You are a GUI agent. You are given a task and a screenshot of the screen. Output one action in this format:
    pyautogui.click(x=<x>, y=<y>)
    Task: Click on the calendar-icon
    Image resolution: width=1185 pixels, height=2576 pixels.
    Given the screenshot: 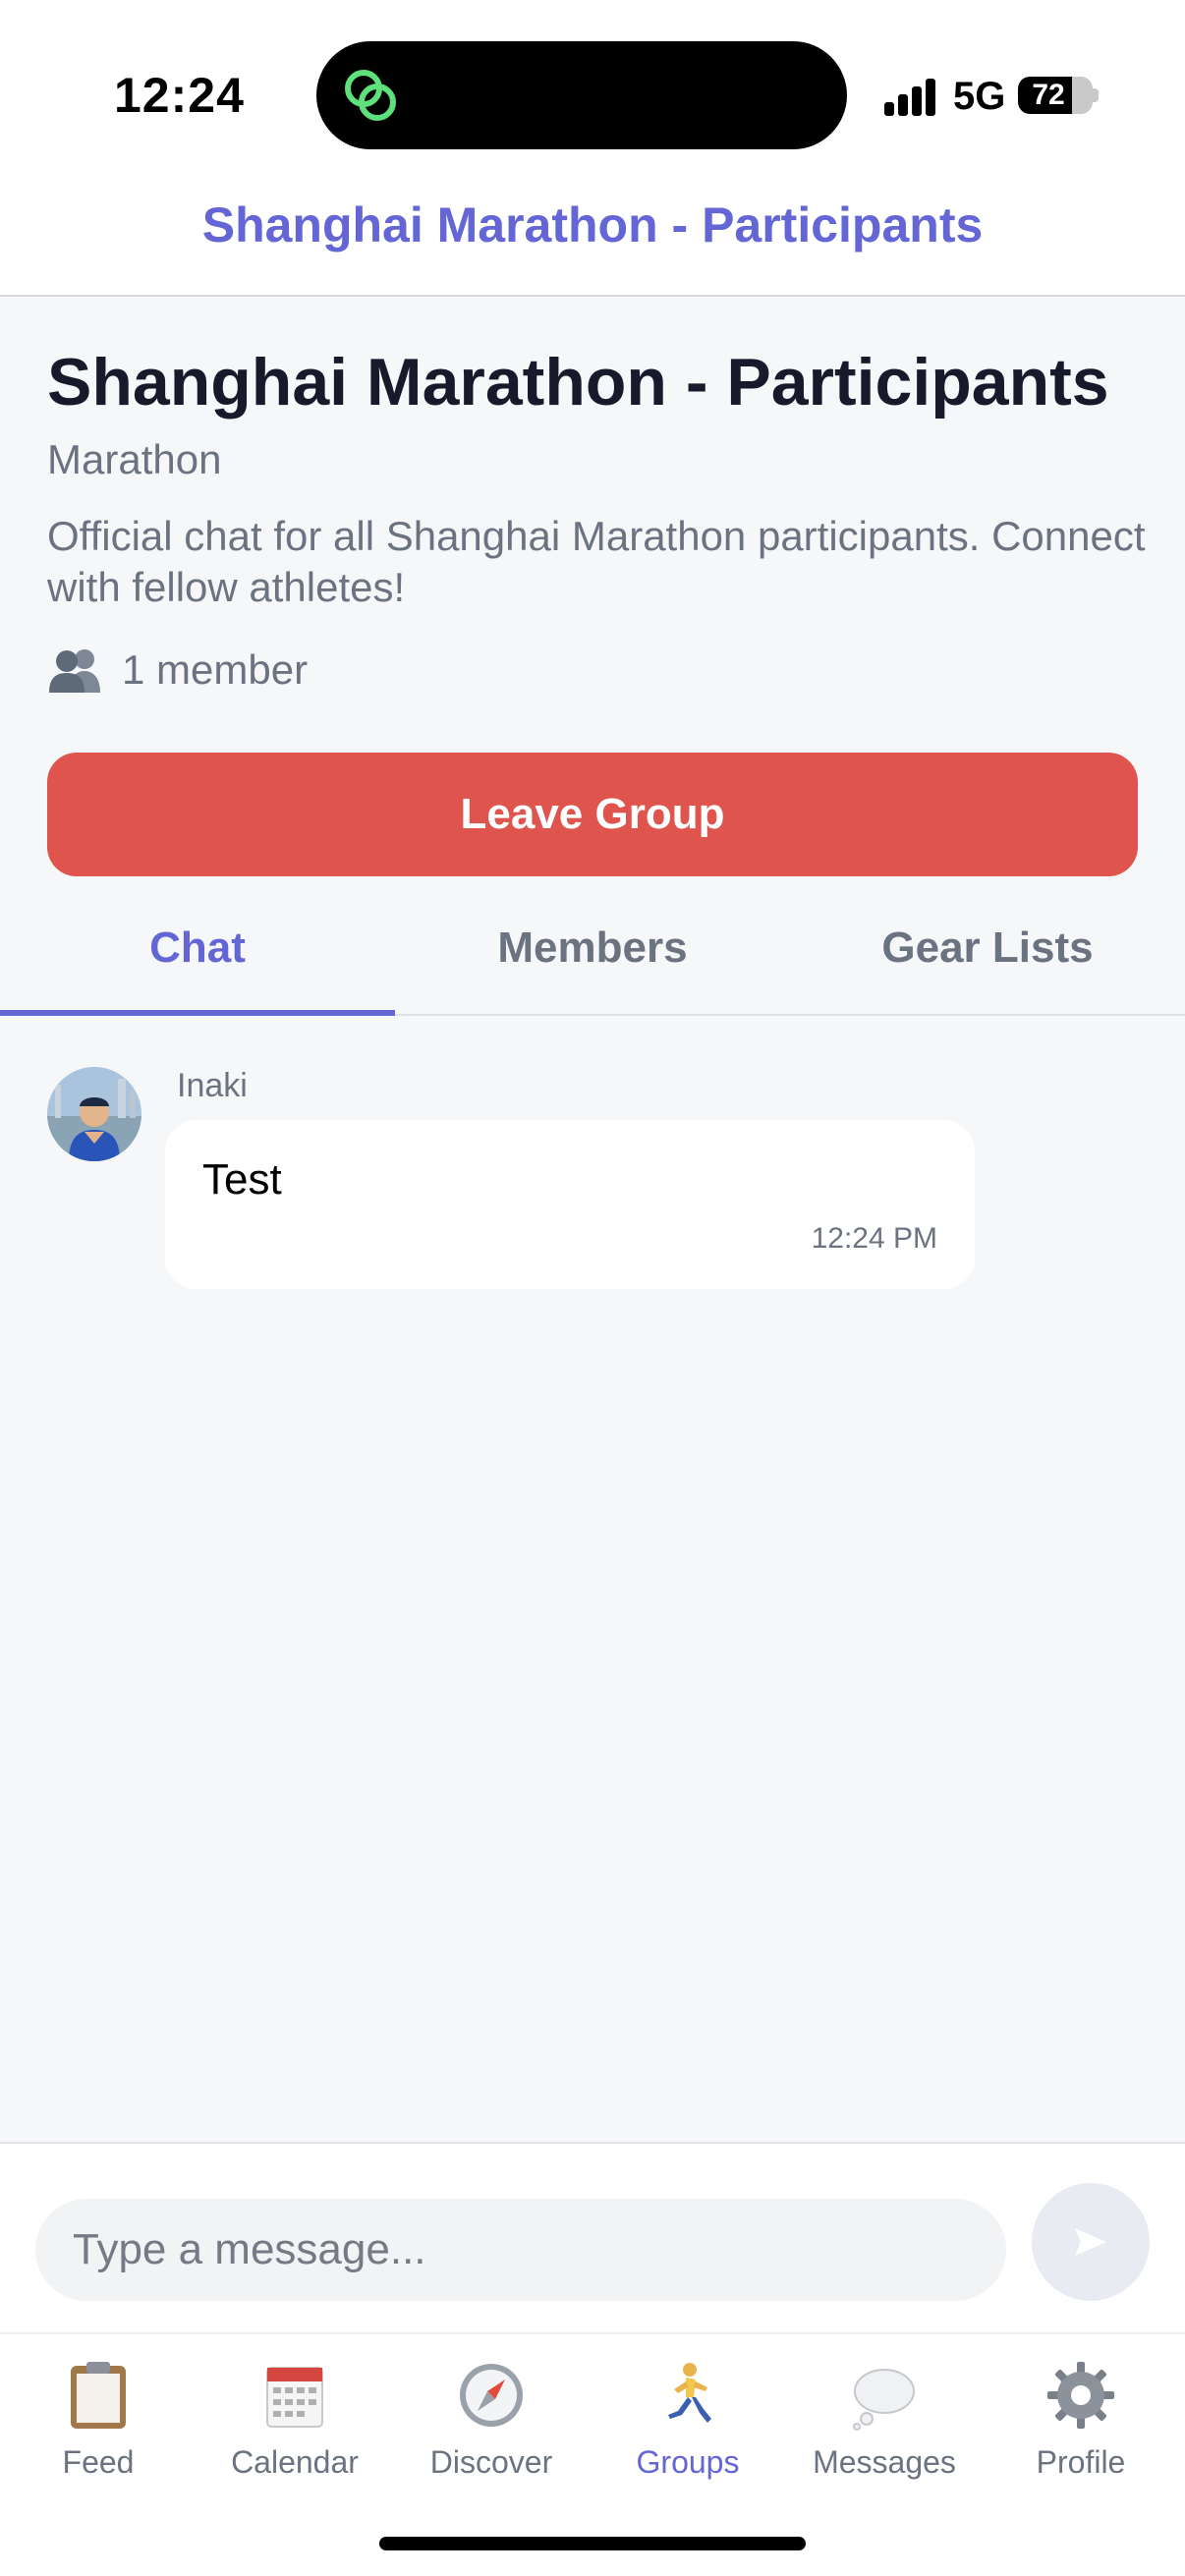 What is the action you would take?
    pyautogui.click(x=294, y=2397)
    